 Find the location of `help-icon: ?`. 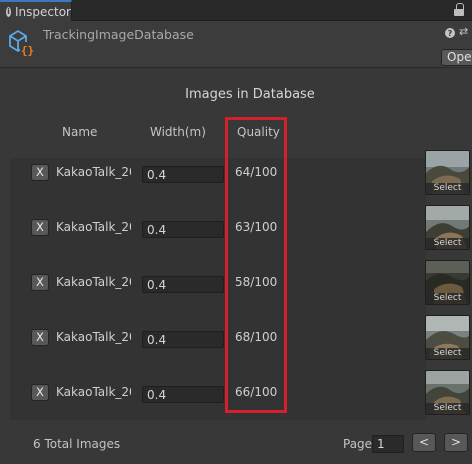

help-icon: ? is located at coordinates (450, 33).